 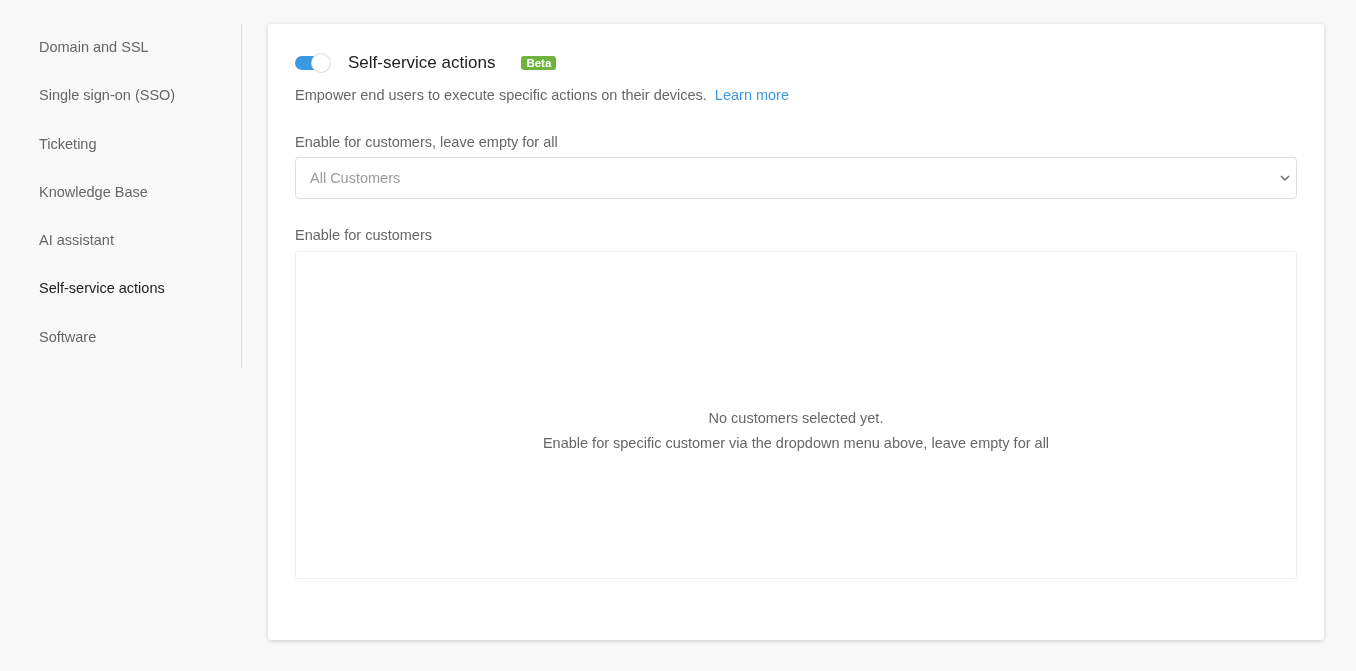 What do you see at coordinates (140, 289) in the screenshot?
I see `sidebar-item: Self-service actions` at bounding box center [140, 289].